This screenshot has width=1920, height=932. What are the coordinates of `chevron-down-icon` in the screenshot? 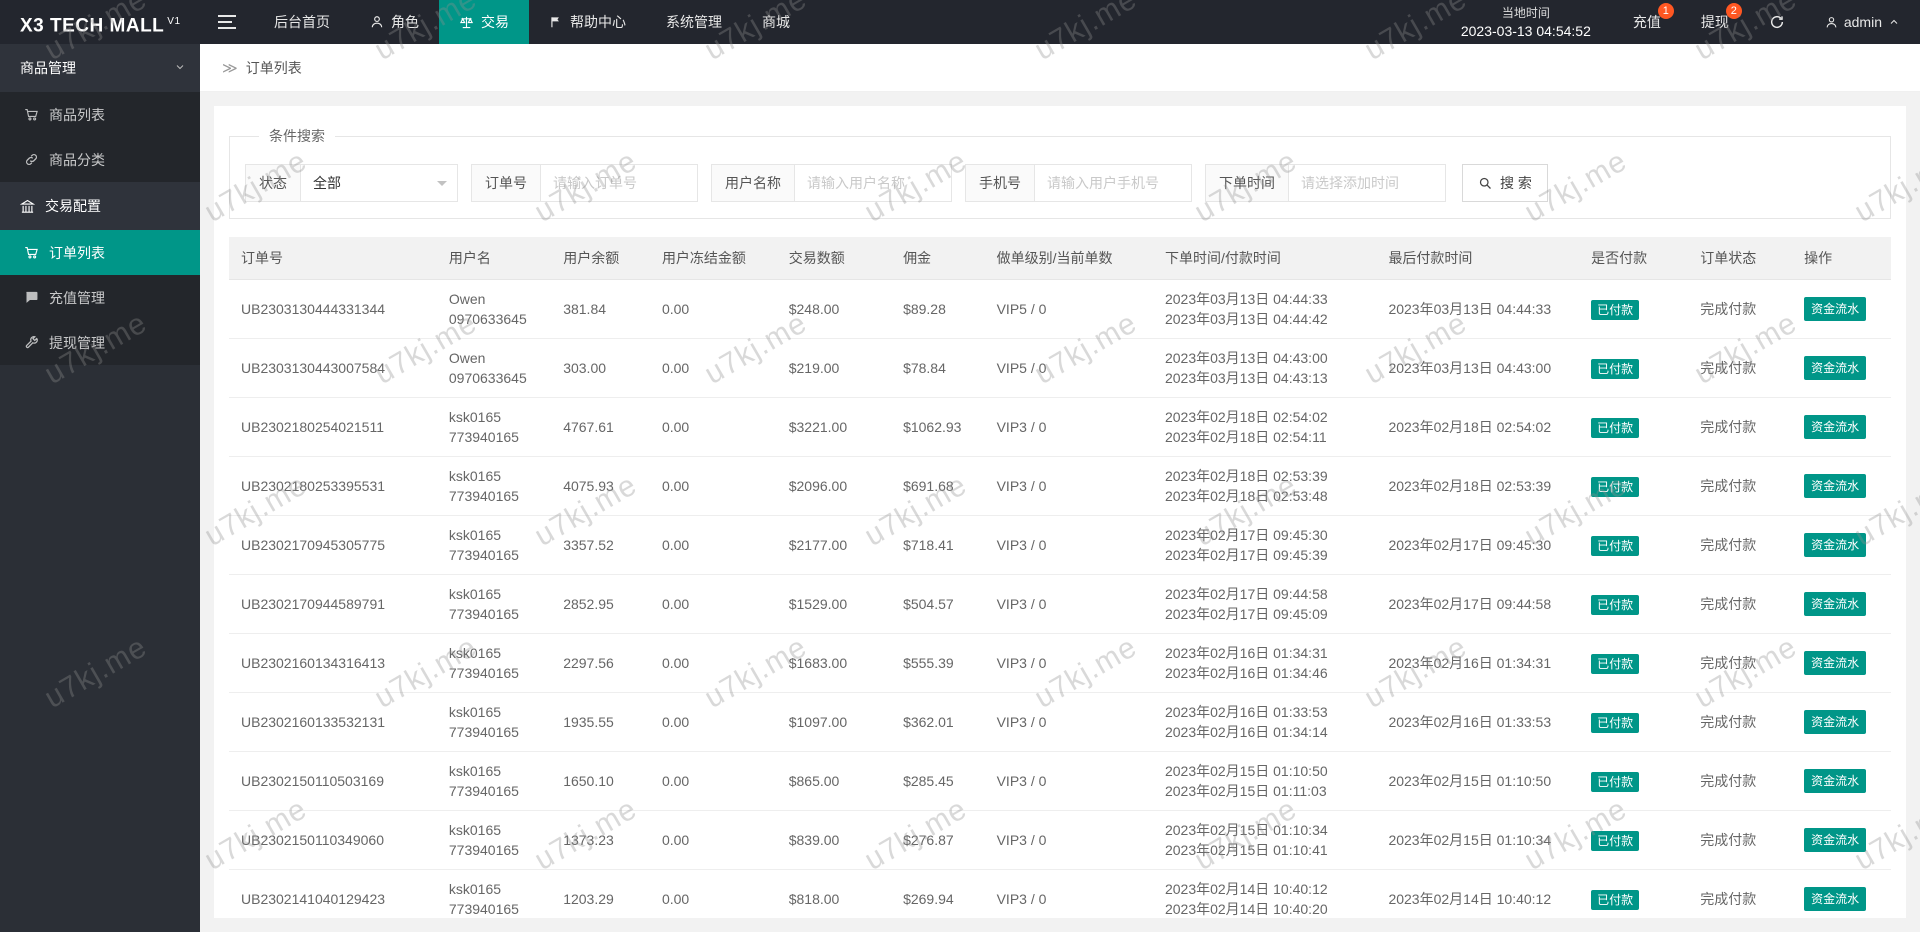 It's located at (180, 67).